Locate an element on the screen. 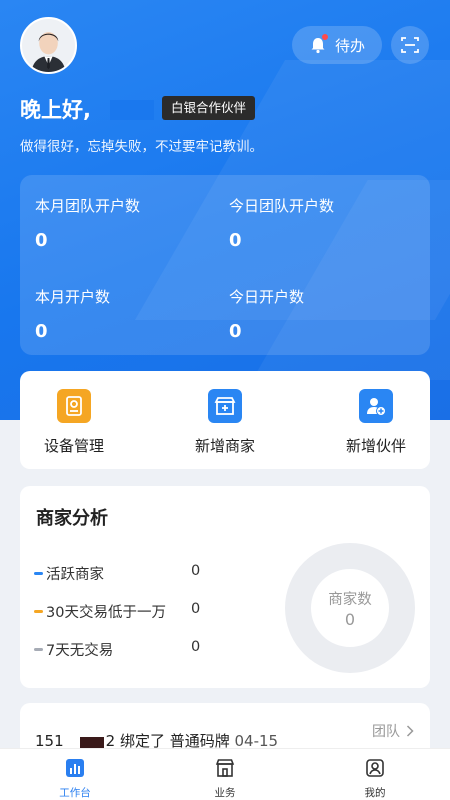  legend-active: 活跃商家 is located at coordinates (69, 573).